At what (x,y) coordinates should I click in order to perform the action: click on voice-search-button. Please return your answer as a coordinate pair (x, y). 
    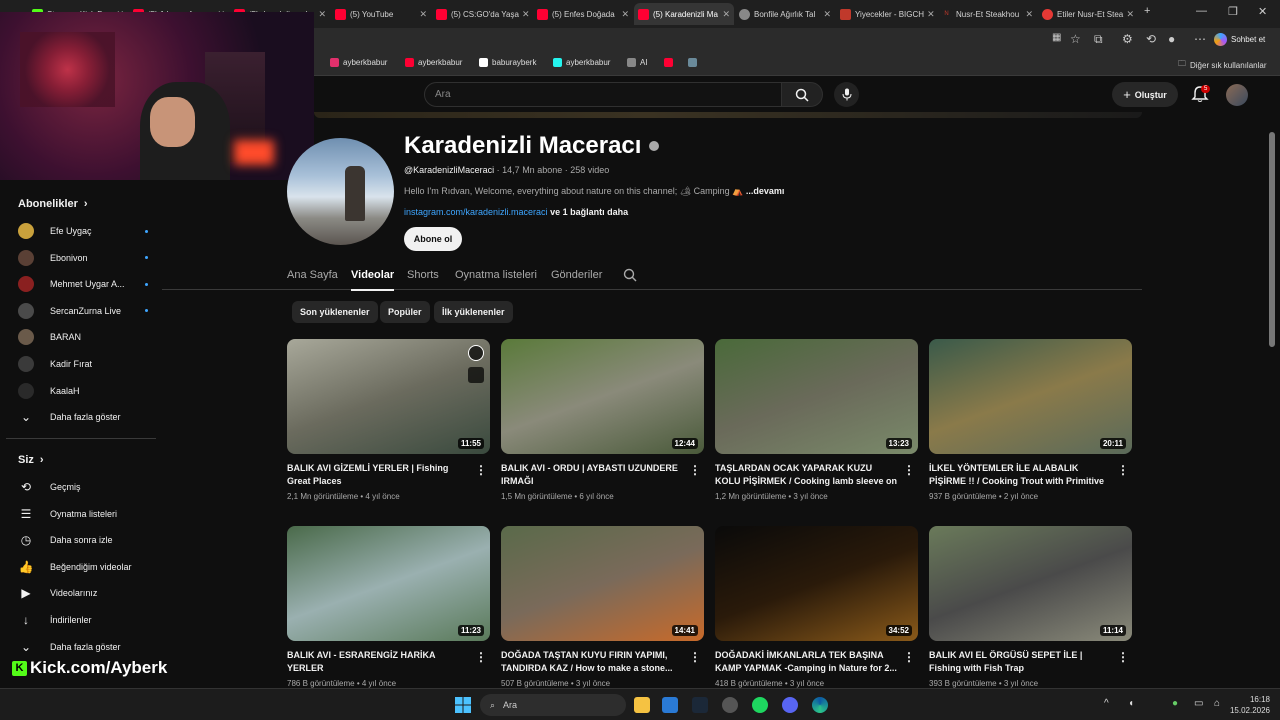
    Looking at the image, I should click on (846, 94).